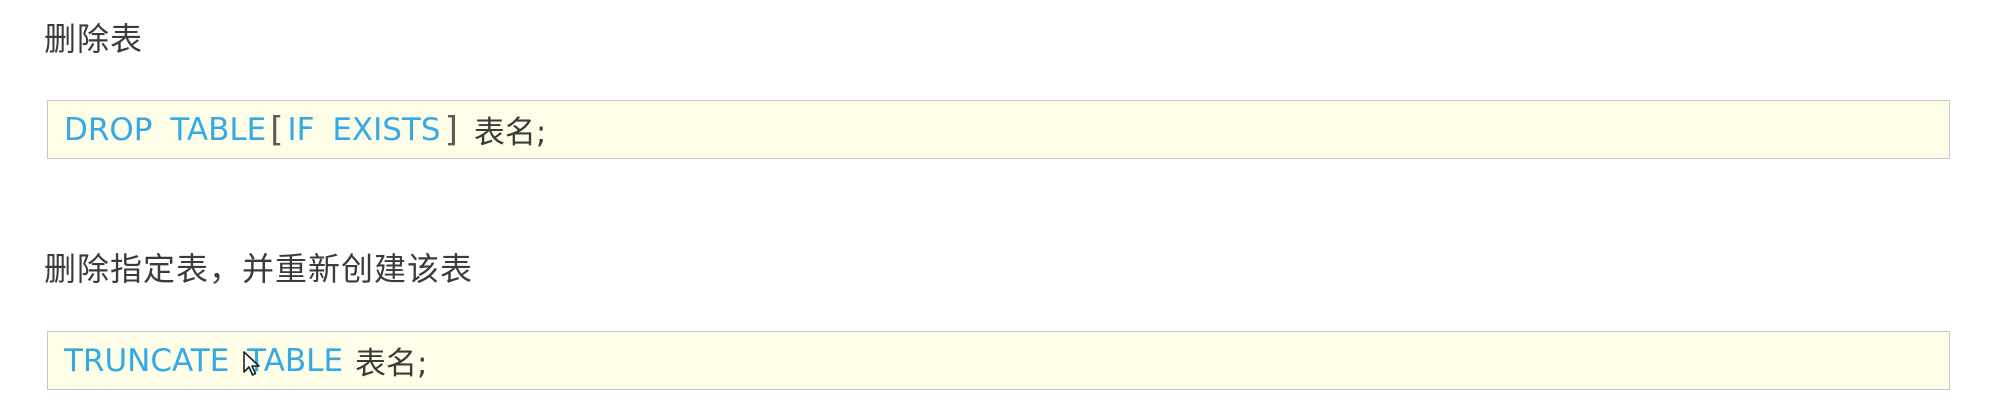 Image resolution: width=2005 pixels, height=404 pixels. What do you see at coordinates (251, 363) in the screenshot?
I see `mouse-pointer-icon` at bounding box center [251, 363].